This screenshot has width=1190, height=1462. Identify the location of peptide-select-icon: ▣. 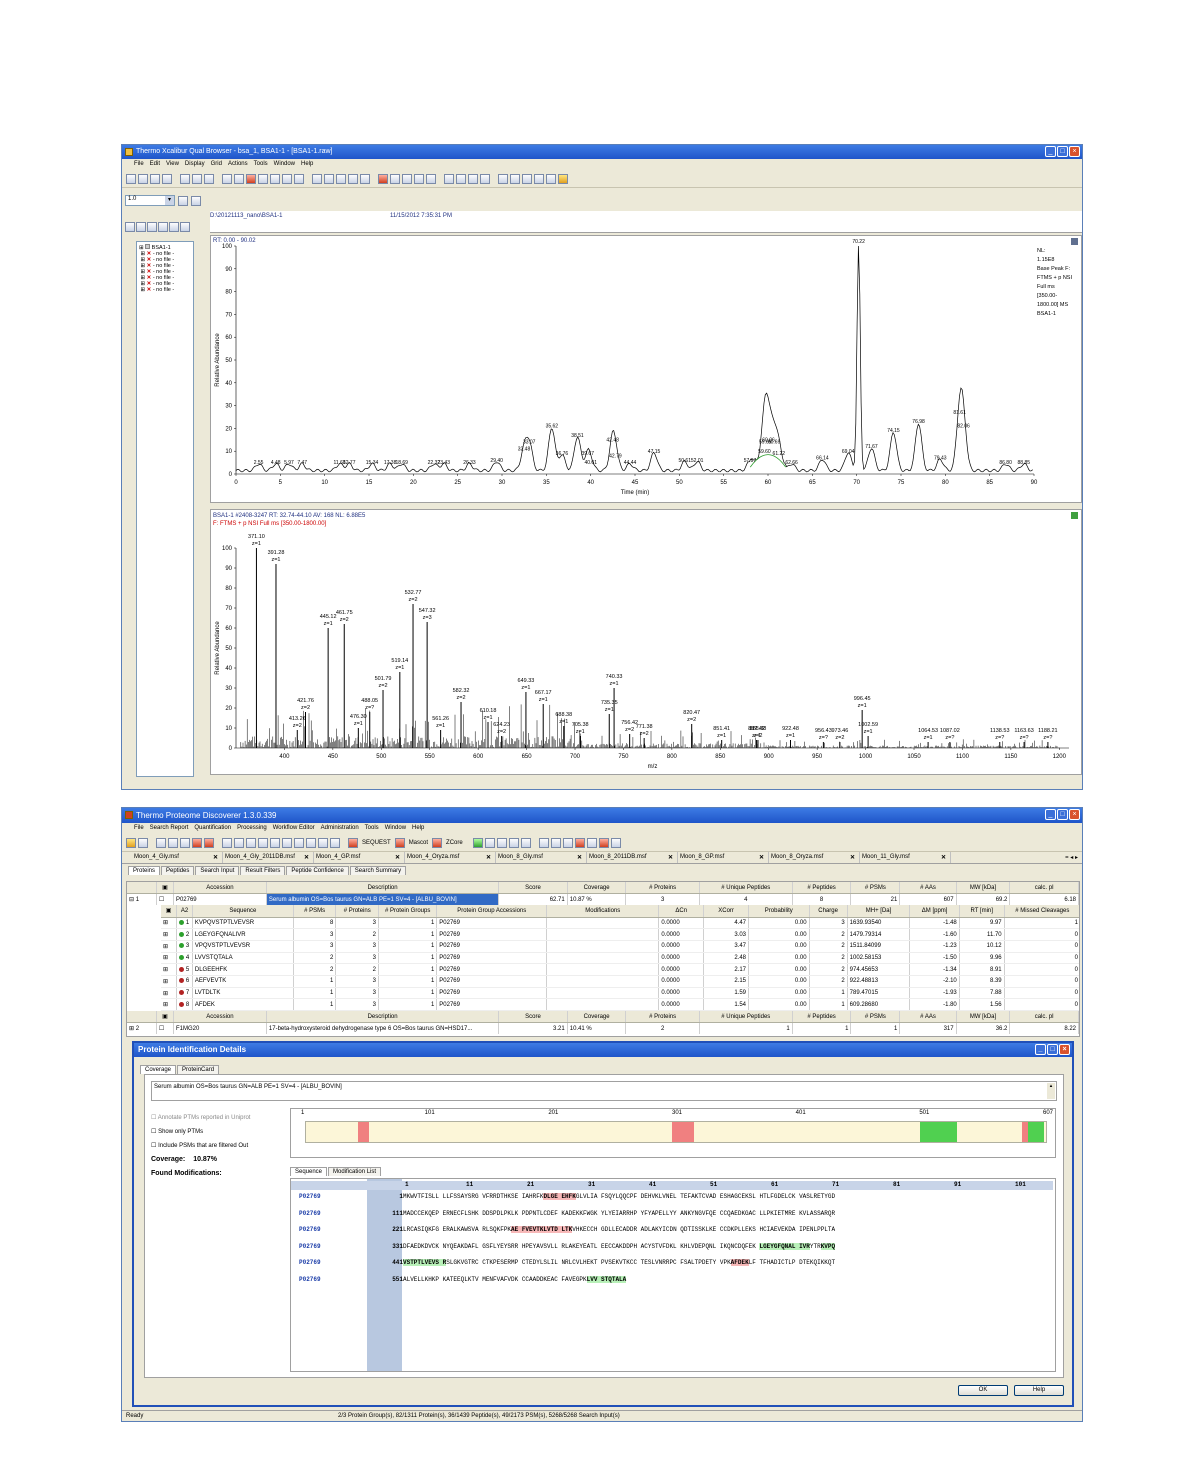
(169, 911).